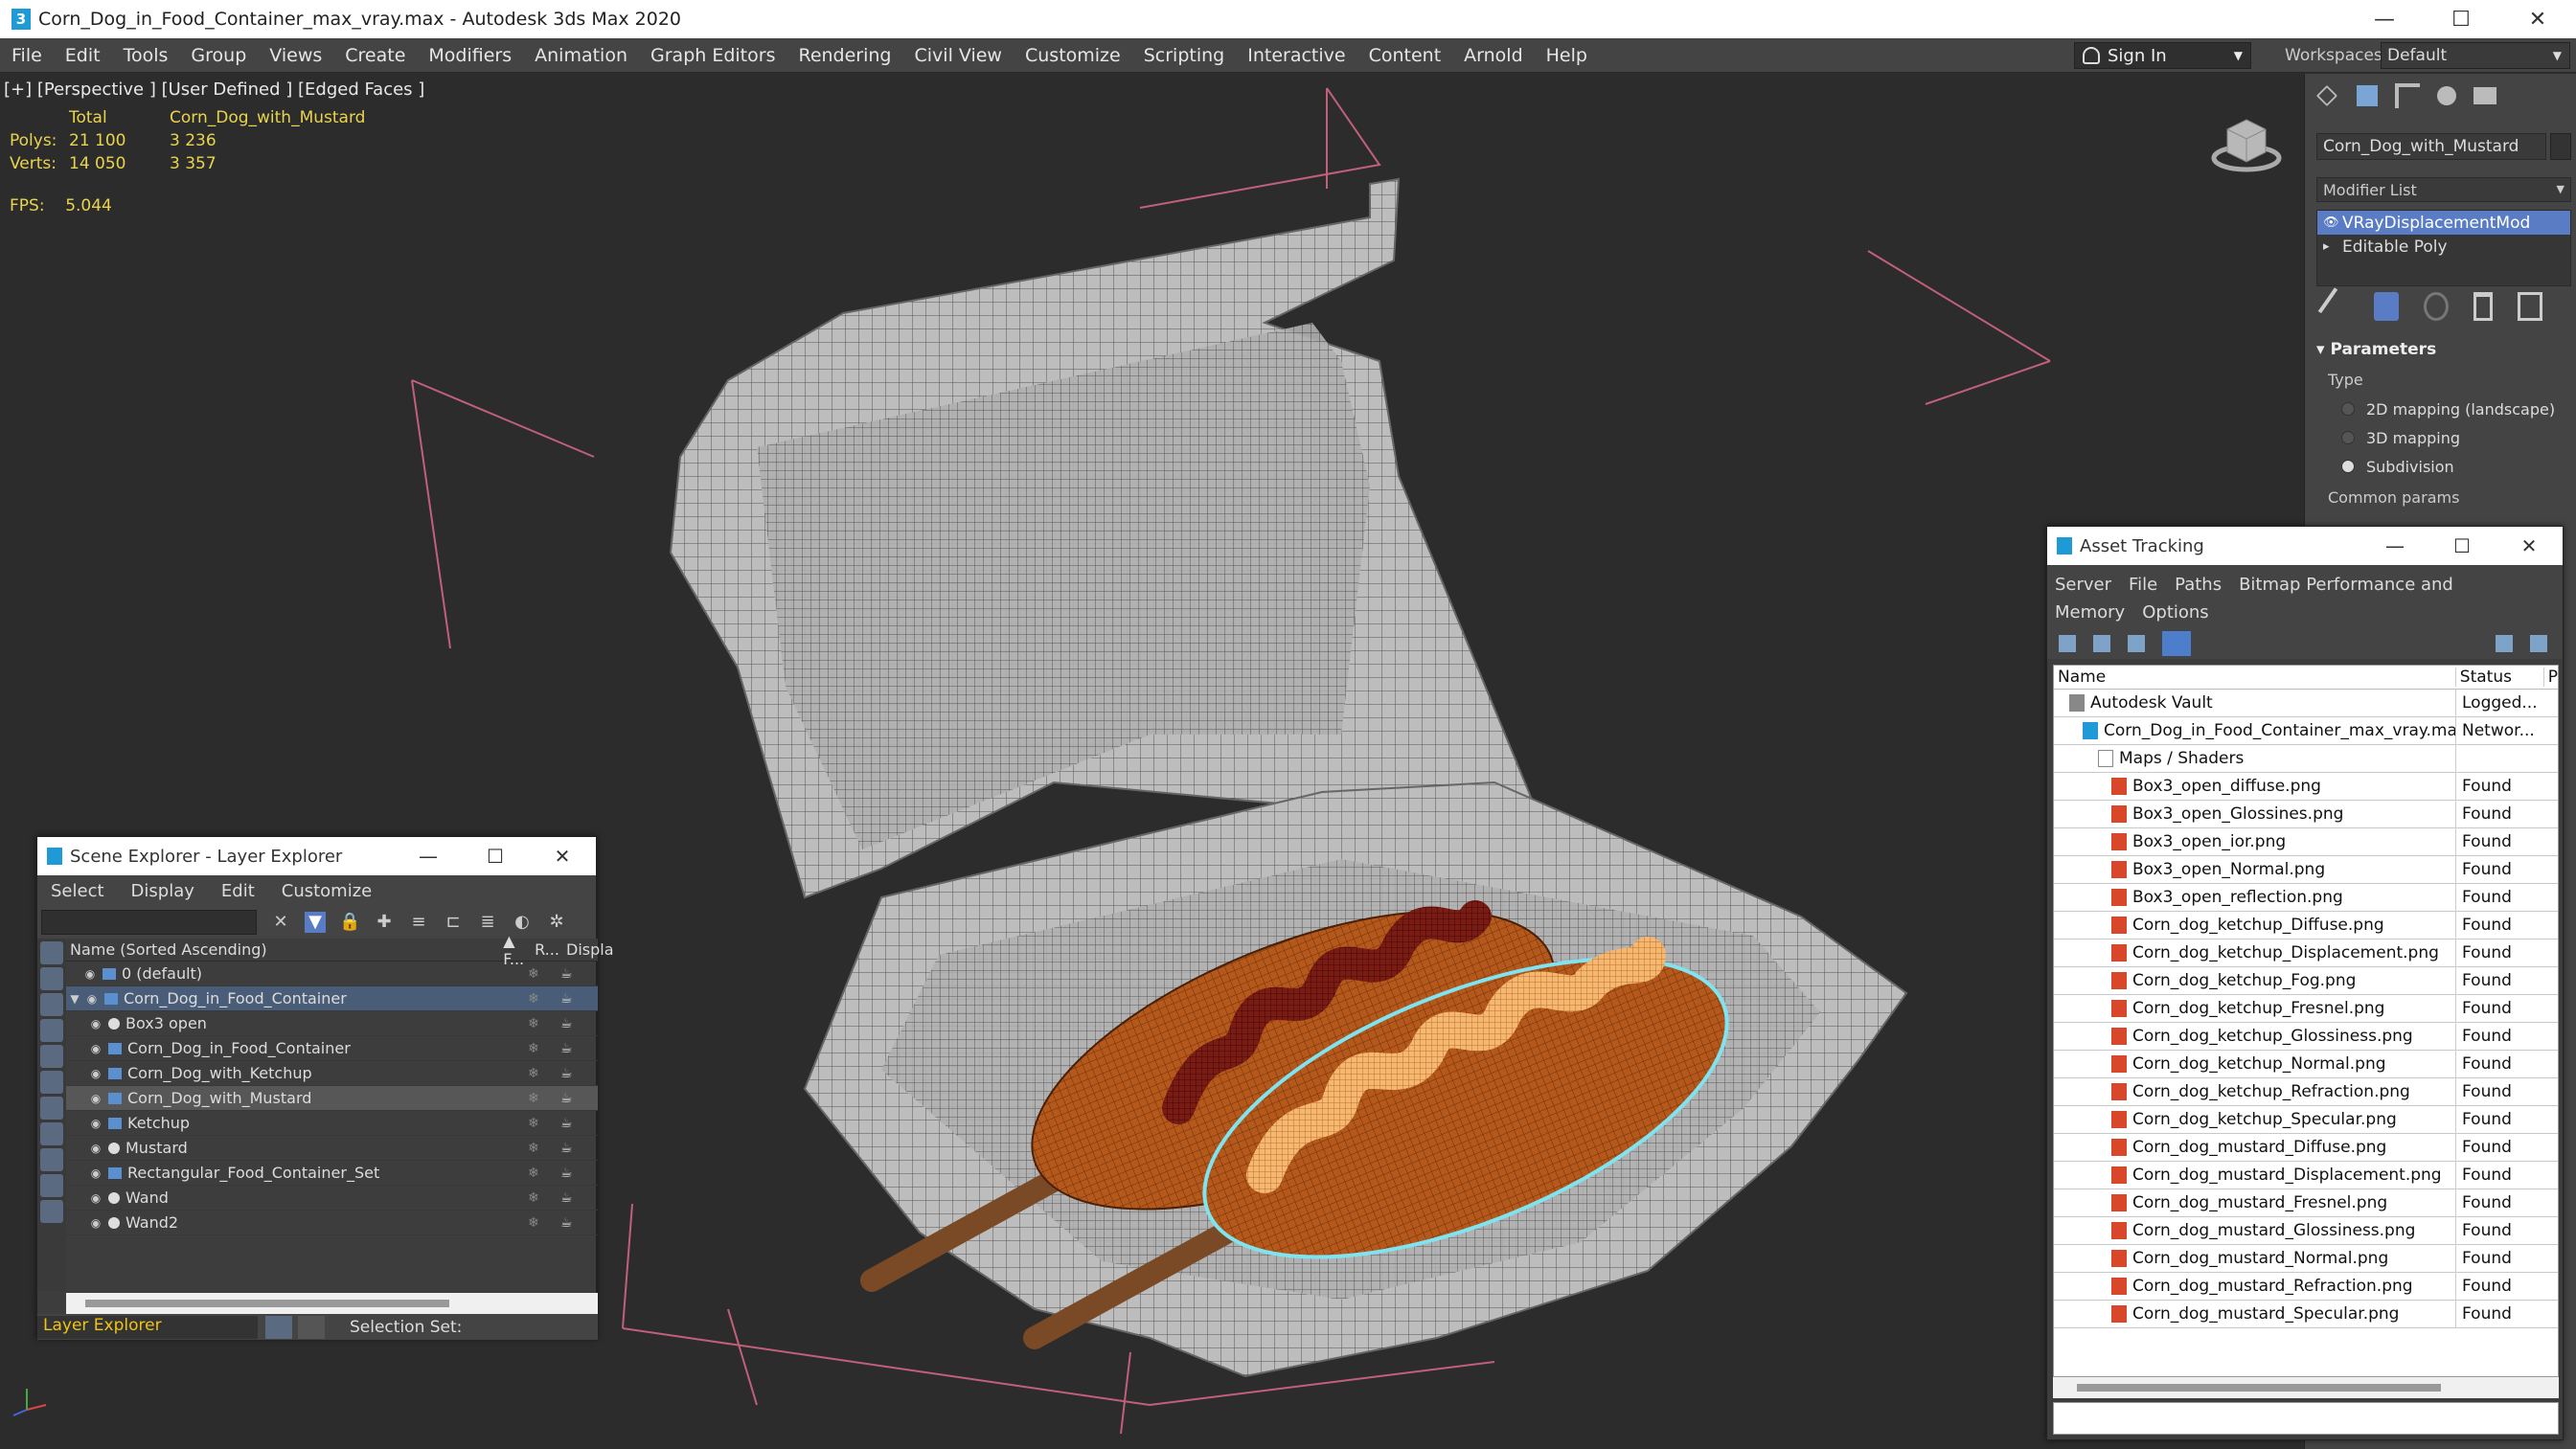 This screenshot has height=1449, width=2576. I want to click on menu-scripting: Scripting, so click(1184, 55).